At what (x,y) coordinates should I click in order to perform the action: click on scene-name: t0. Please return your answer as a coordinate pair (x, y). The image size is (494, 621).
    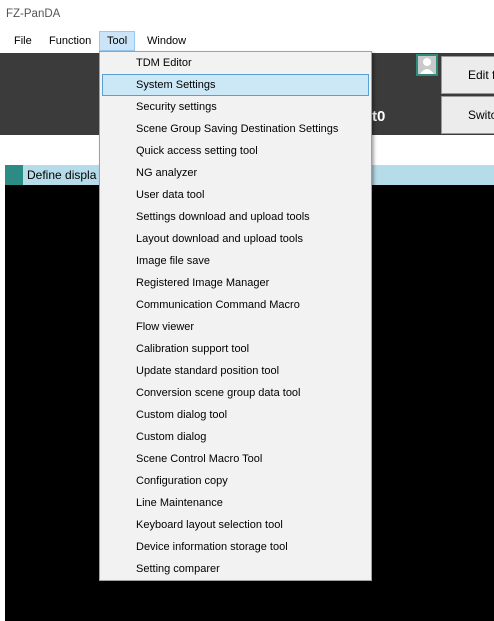
    Looking at the image, I should click on (379, 116).